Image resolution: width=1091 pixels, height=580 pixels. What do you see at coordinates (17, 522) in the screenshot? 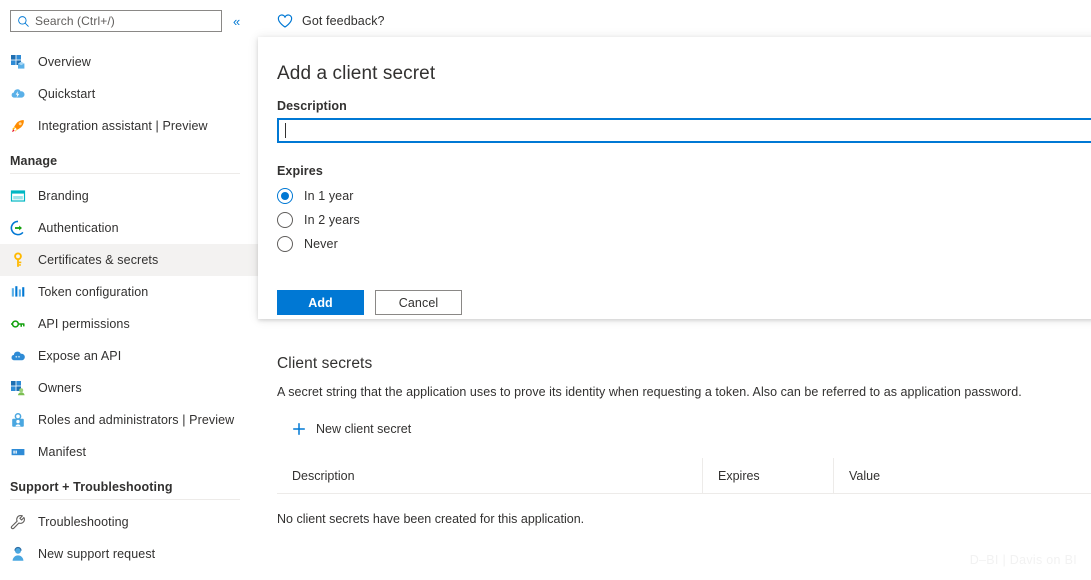
I see `wrench-icon` at bounding box center [17, 522].